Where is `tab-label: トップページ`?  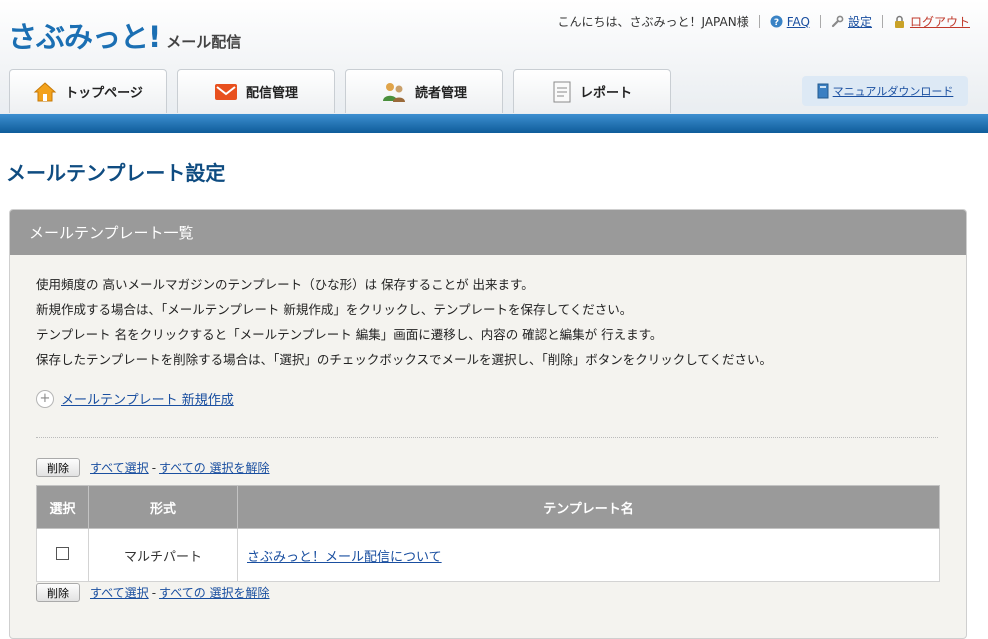 tab-label: トップページ is located at coordinates (104, 93).